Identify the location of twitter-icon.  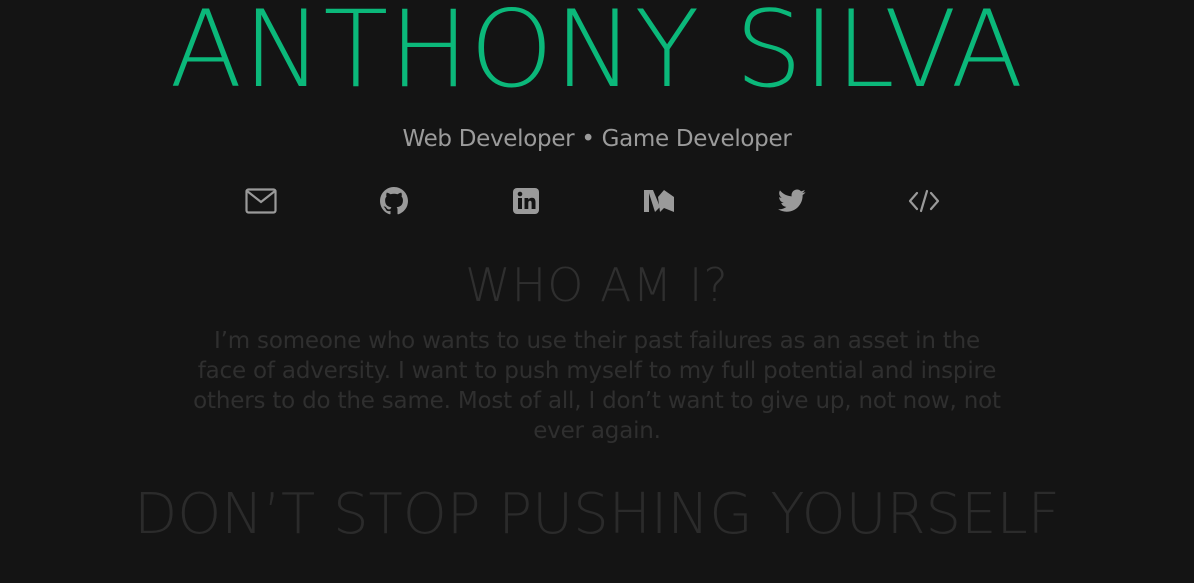
(792, 201).